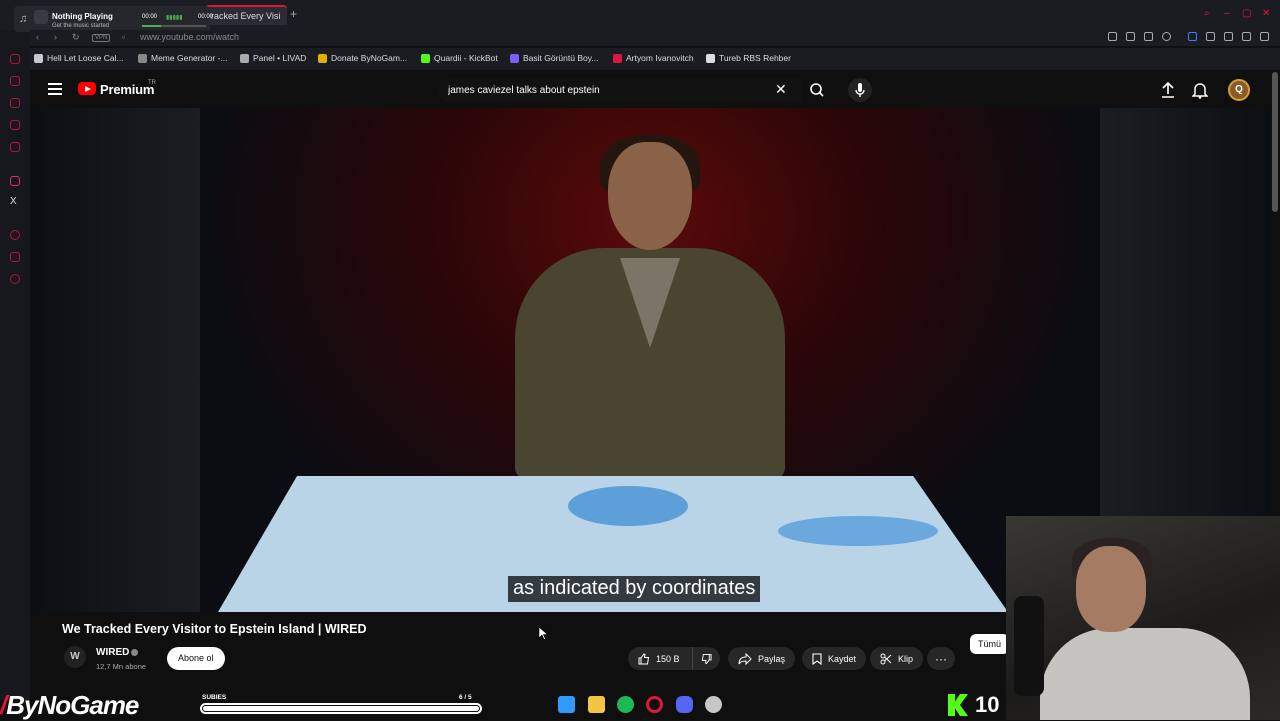 The height and width of the screenshot is (721, 1280). I want to click on active-tab: racked Every Visi, so click(246, 15).